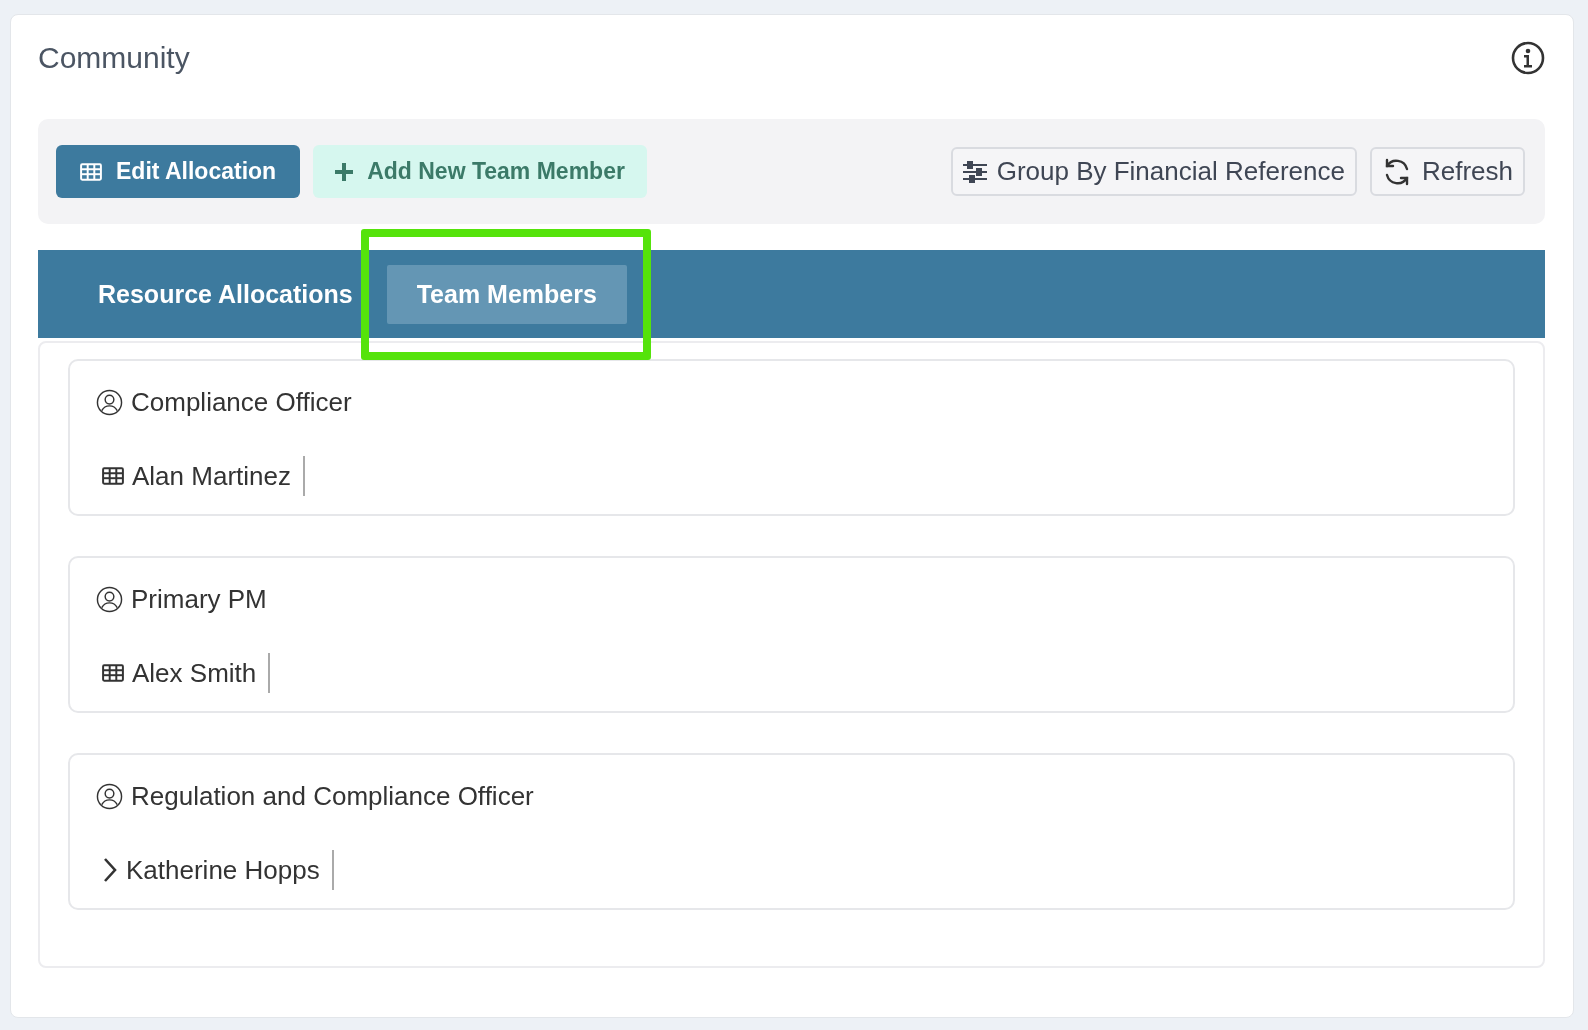  Describe the element at coordinates (199, 599) in the screenshot. I see `role-title: Primary PM` at that location.